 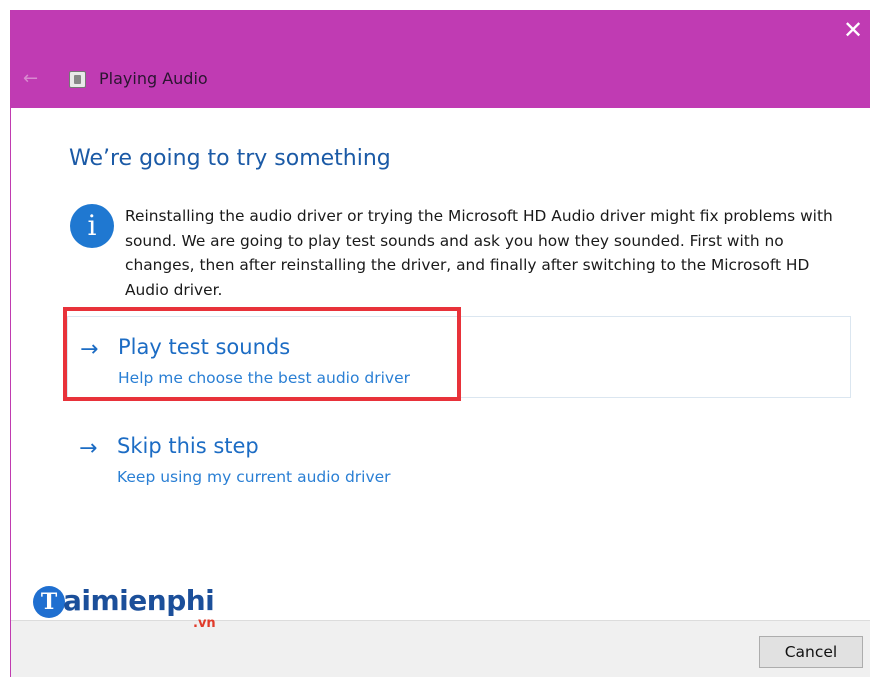 I want to click on watermark-domain-suffix: .vn, so click(x=204, y=623).